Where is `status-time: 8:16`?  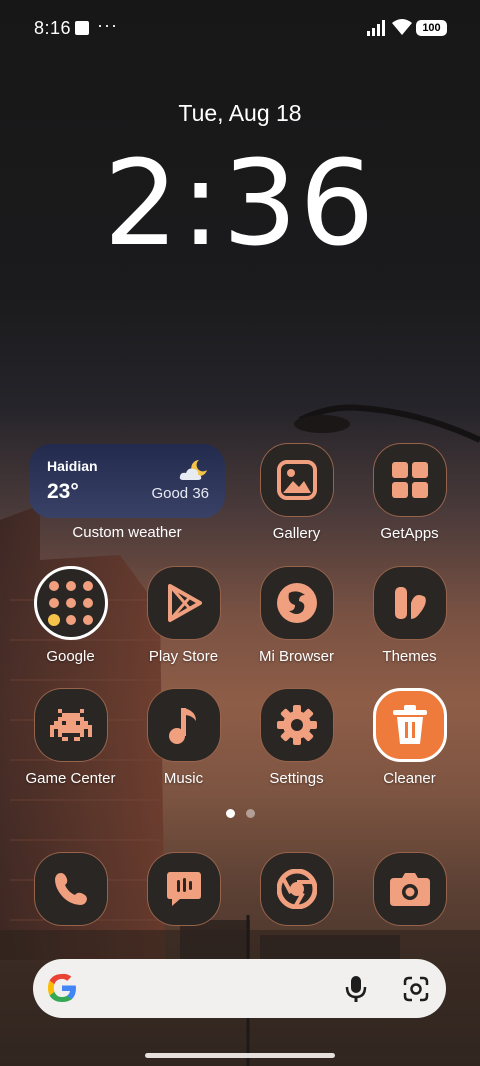 status-time: 8:16 is located at coordinates (53, 28).